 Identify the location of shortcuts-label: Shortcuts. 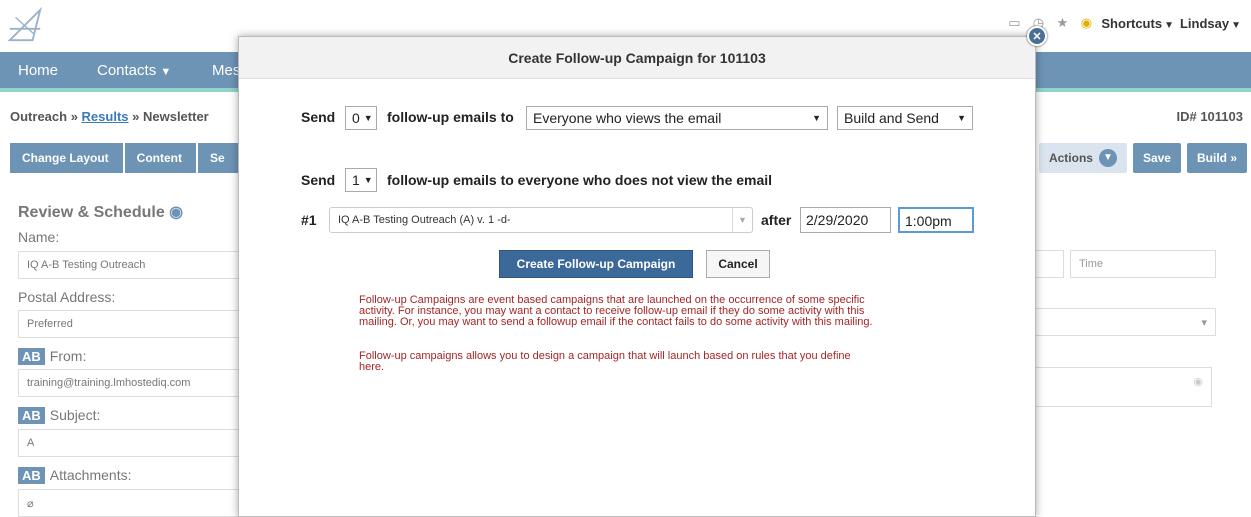
(1132, 23).